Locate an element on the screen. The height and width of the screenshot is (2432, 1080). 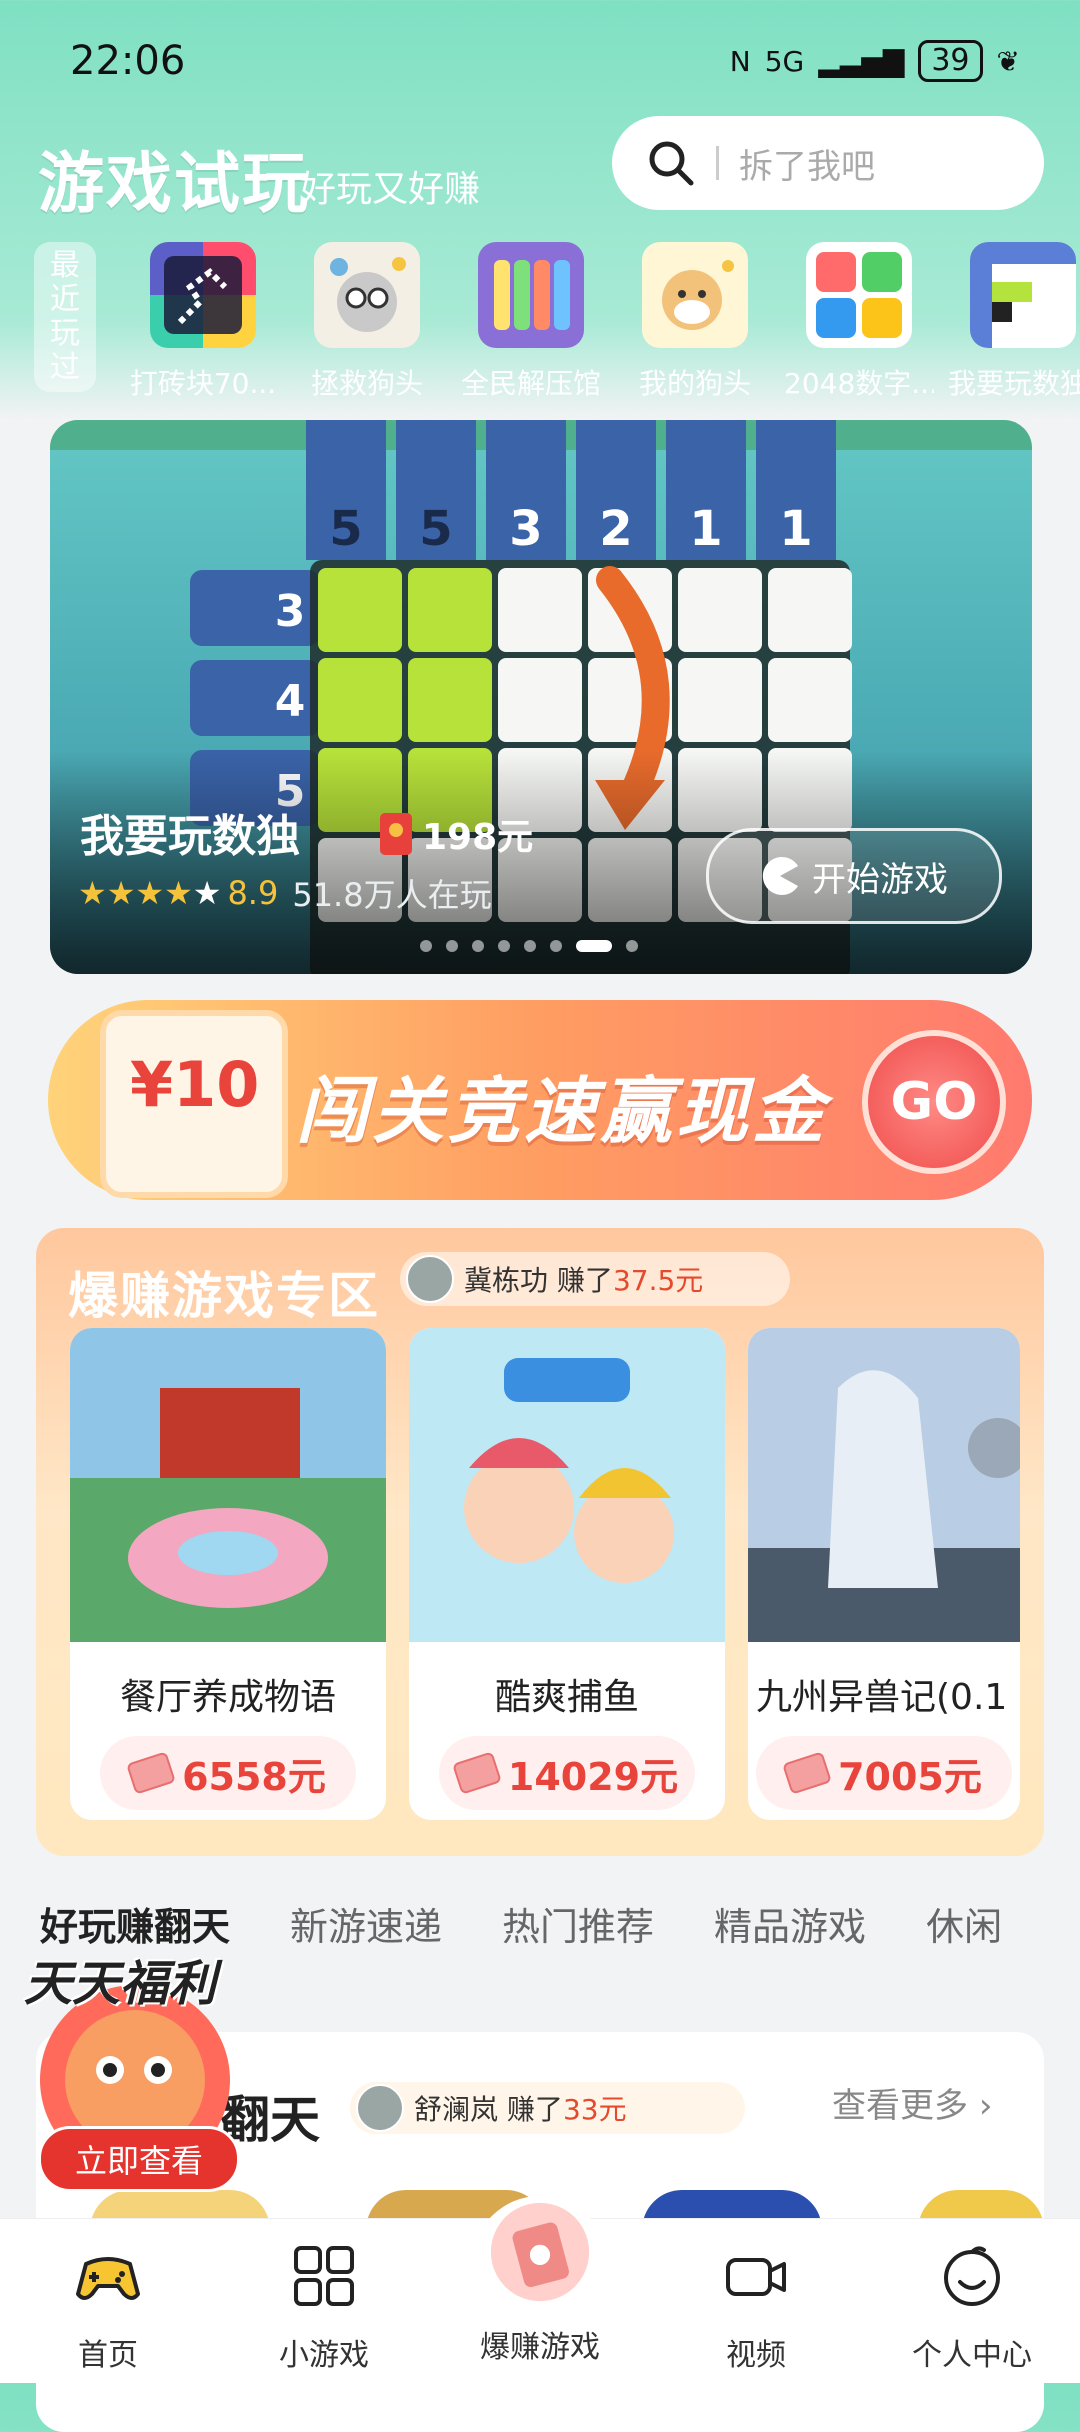
ticker-amount: 37.5元 is located at coordinates (658, 1280).